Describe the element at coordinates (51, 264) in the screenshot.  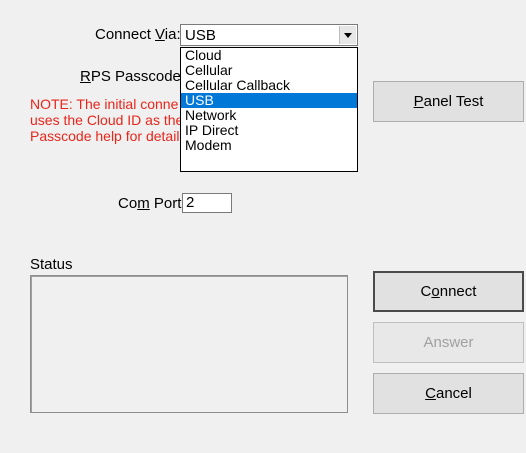
I see `status-label: Status` at that location.